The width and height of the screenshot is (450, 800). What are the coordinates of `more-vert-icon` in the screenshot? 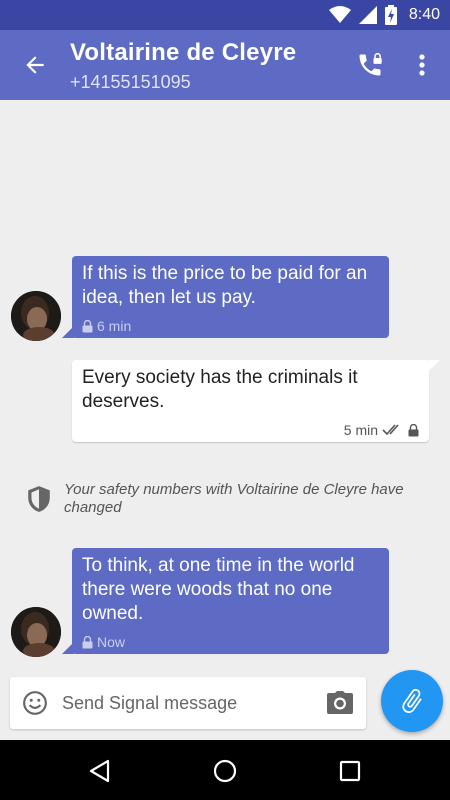 It's located at (422, 65).